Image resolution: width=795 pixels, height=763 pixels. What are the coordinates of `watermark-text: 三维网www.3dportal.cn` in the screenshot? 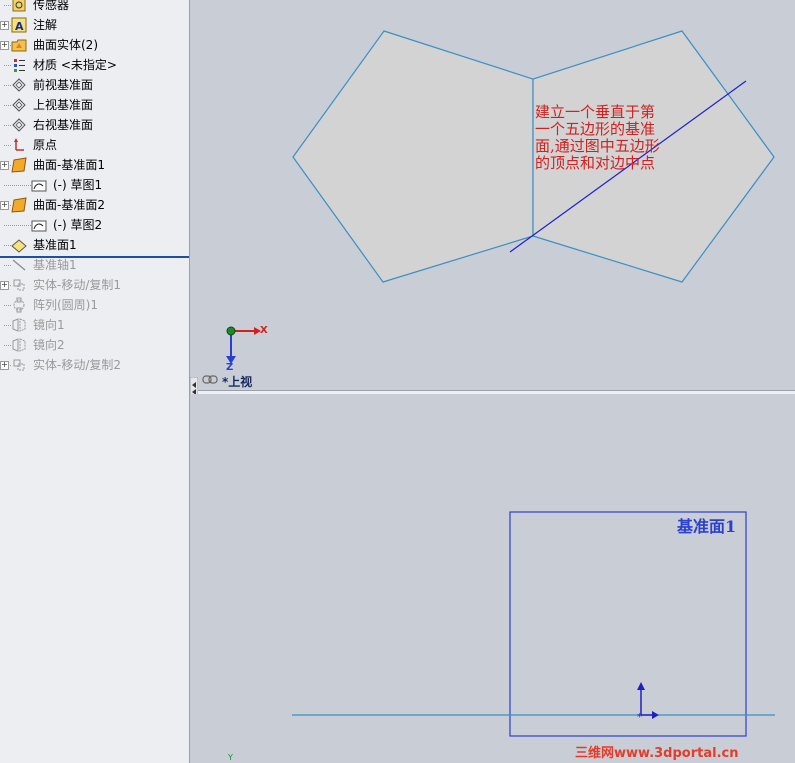 It's located at (657, 753).